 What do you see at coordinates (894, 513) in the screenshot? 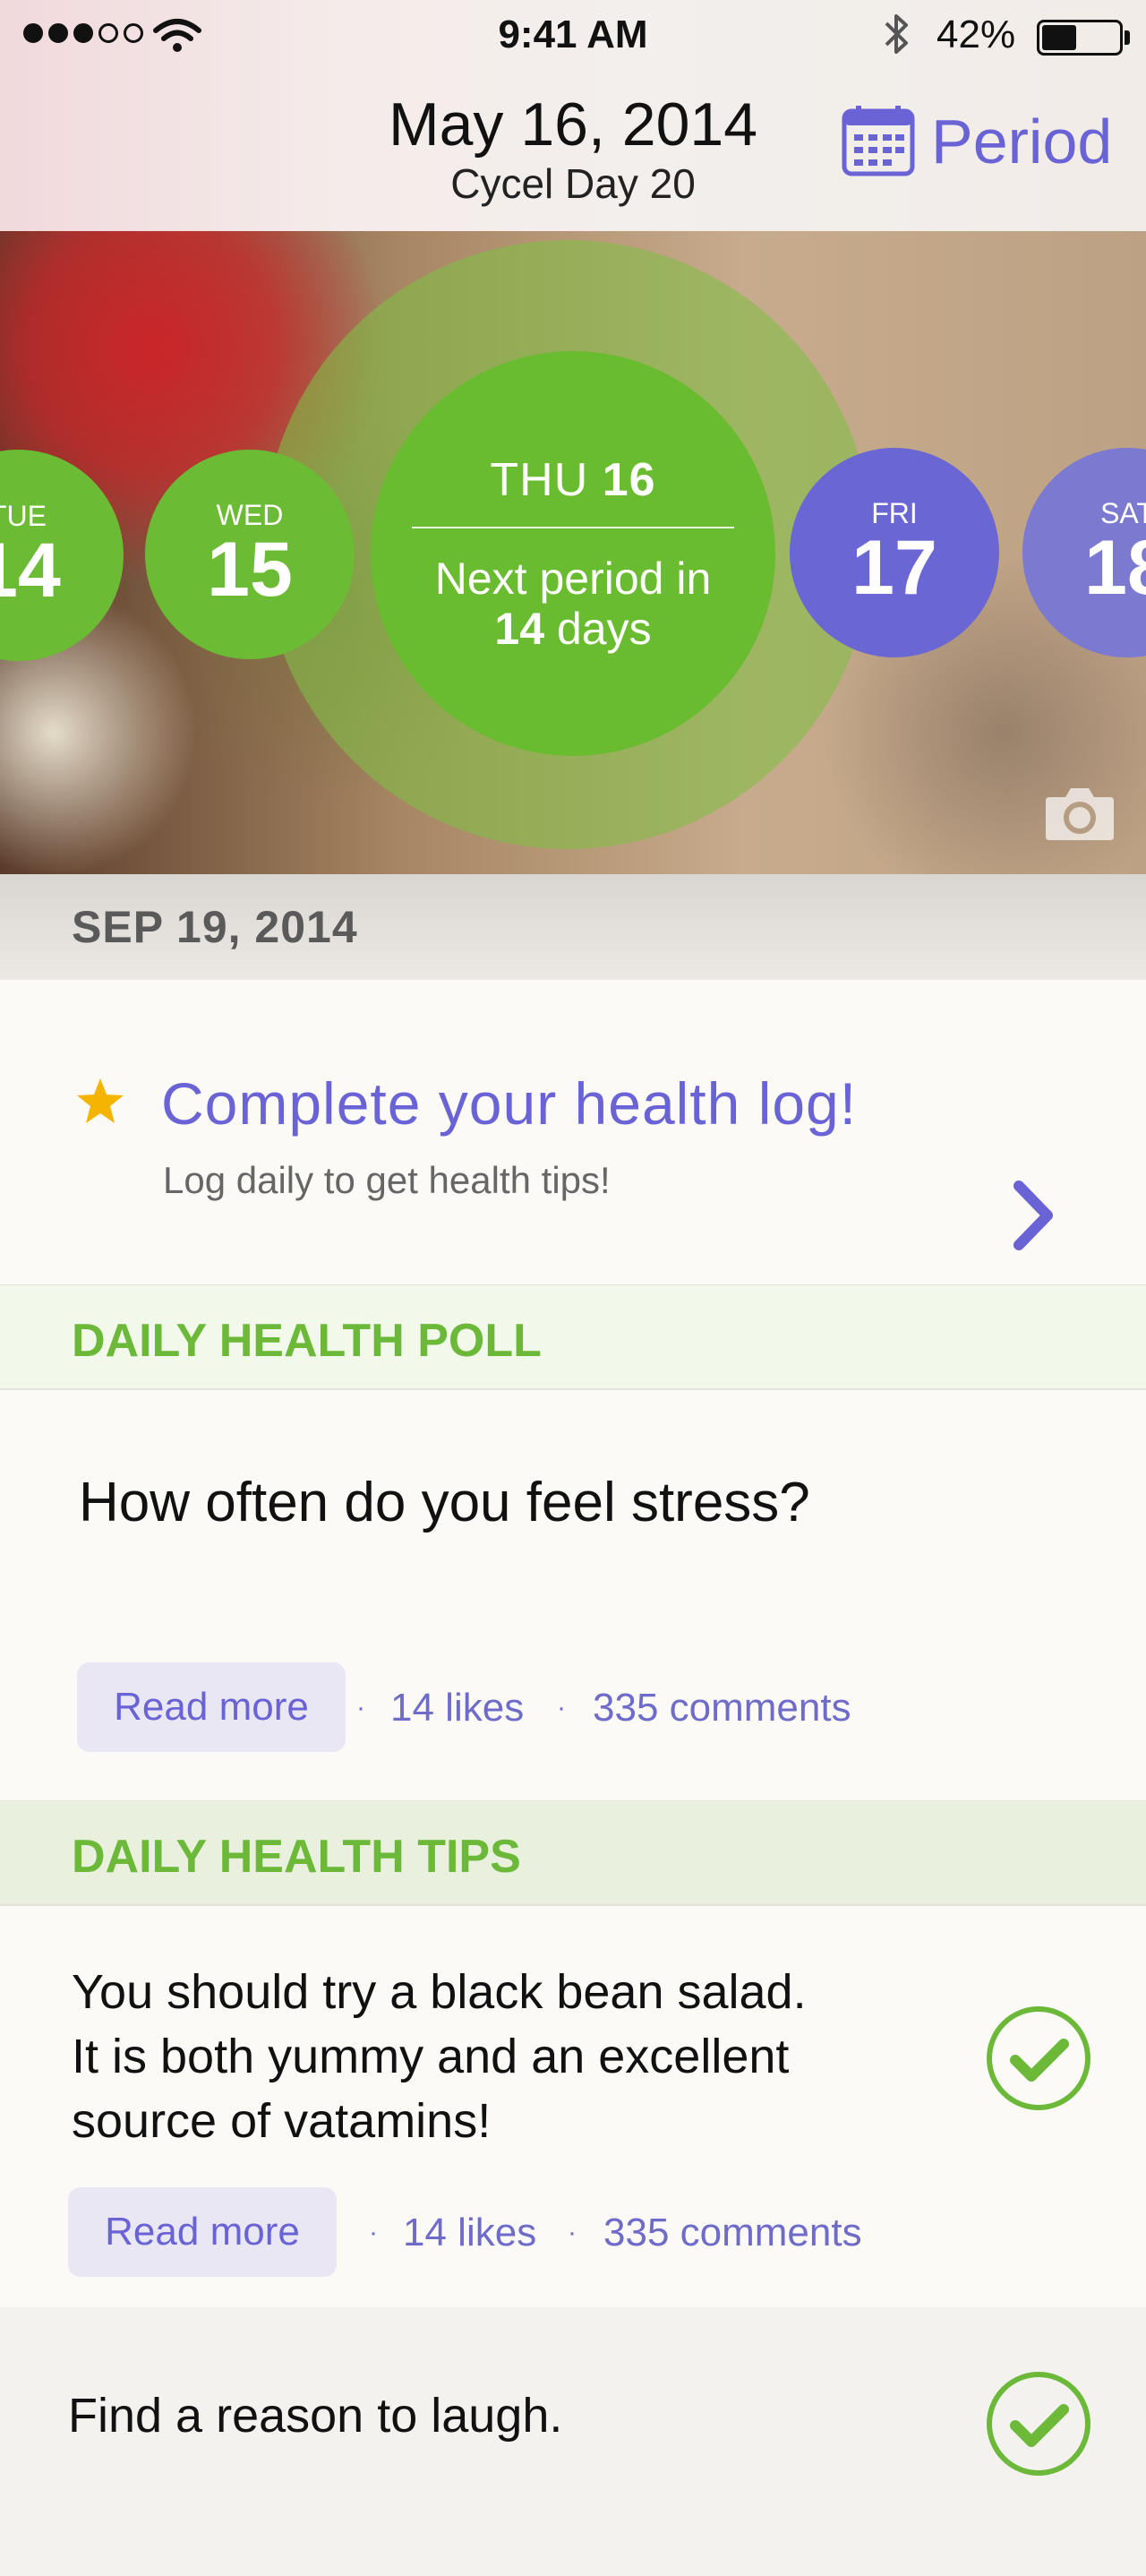
I see `day-name: FRI` at bounding box center [894, 513].